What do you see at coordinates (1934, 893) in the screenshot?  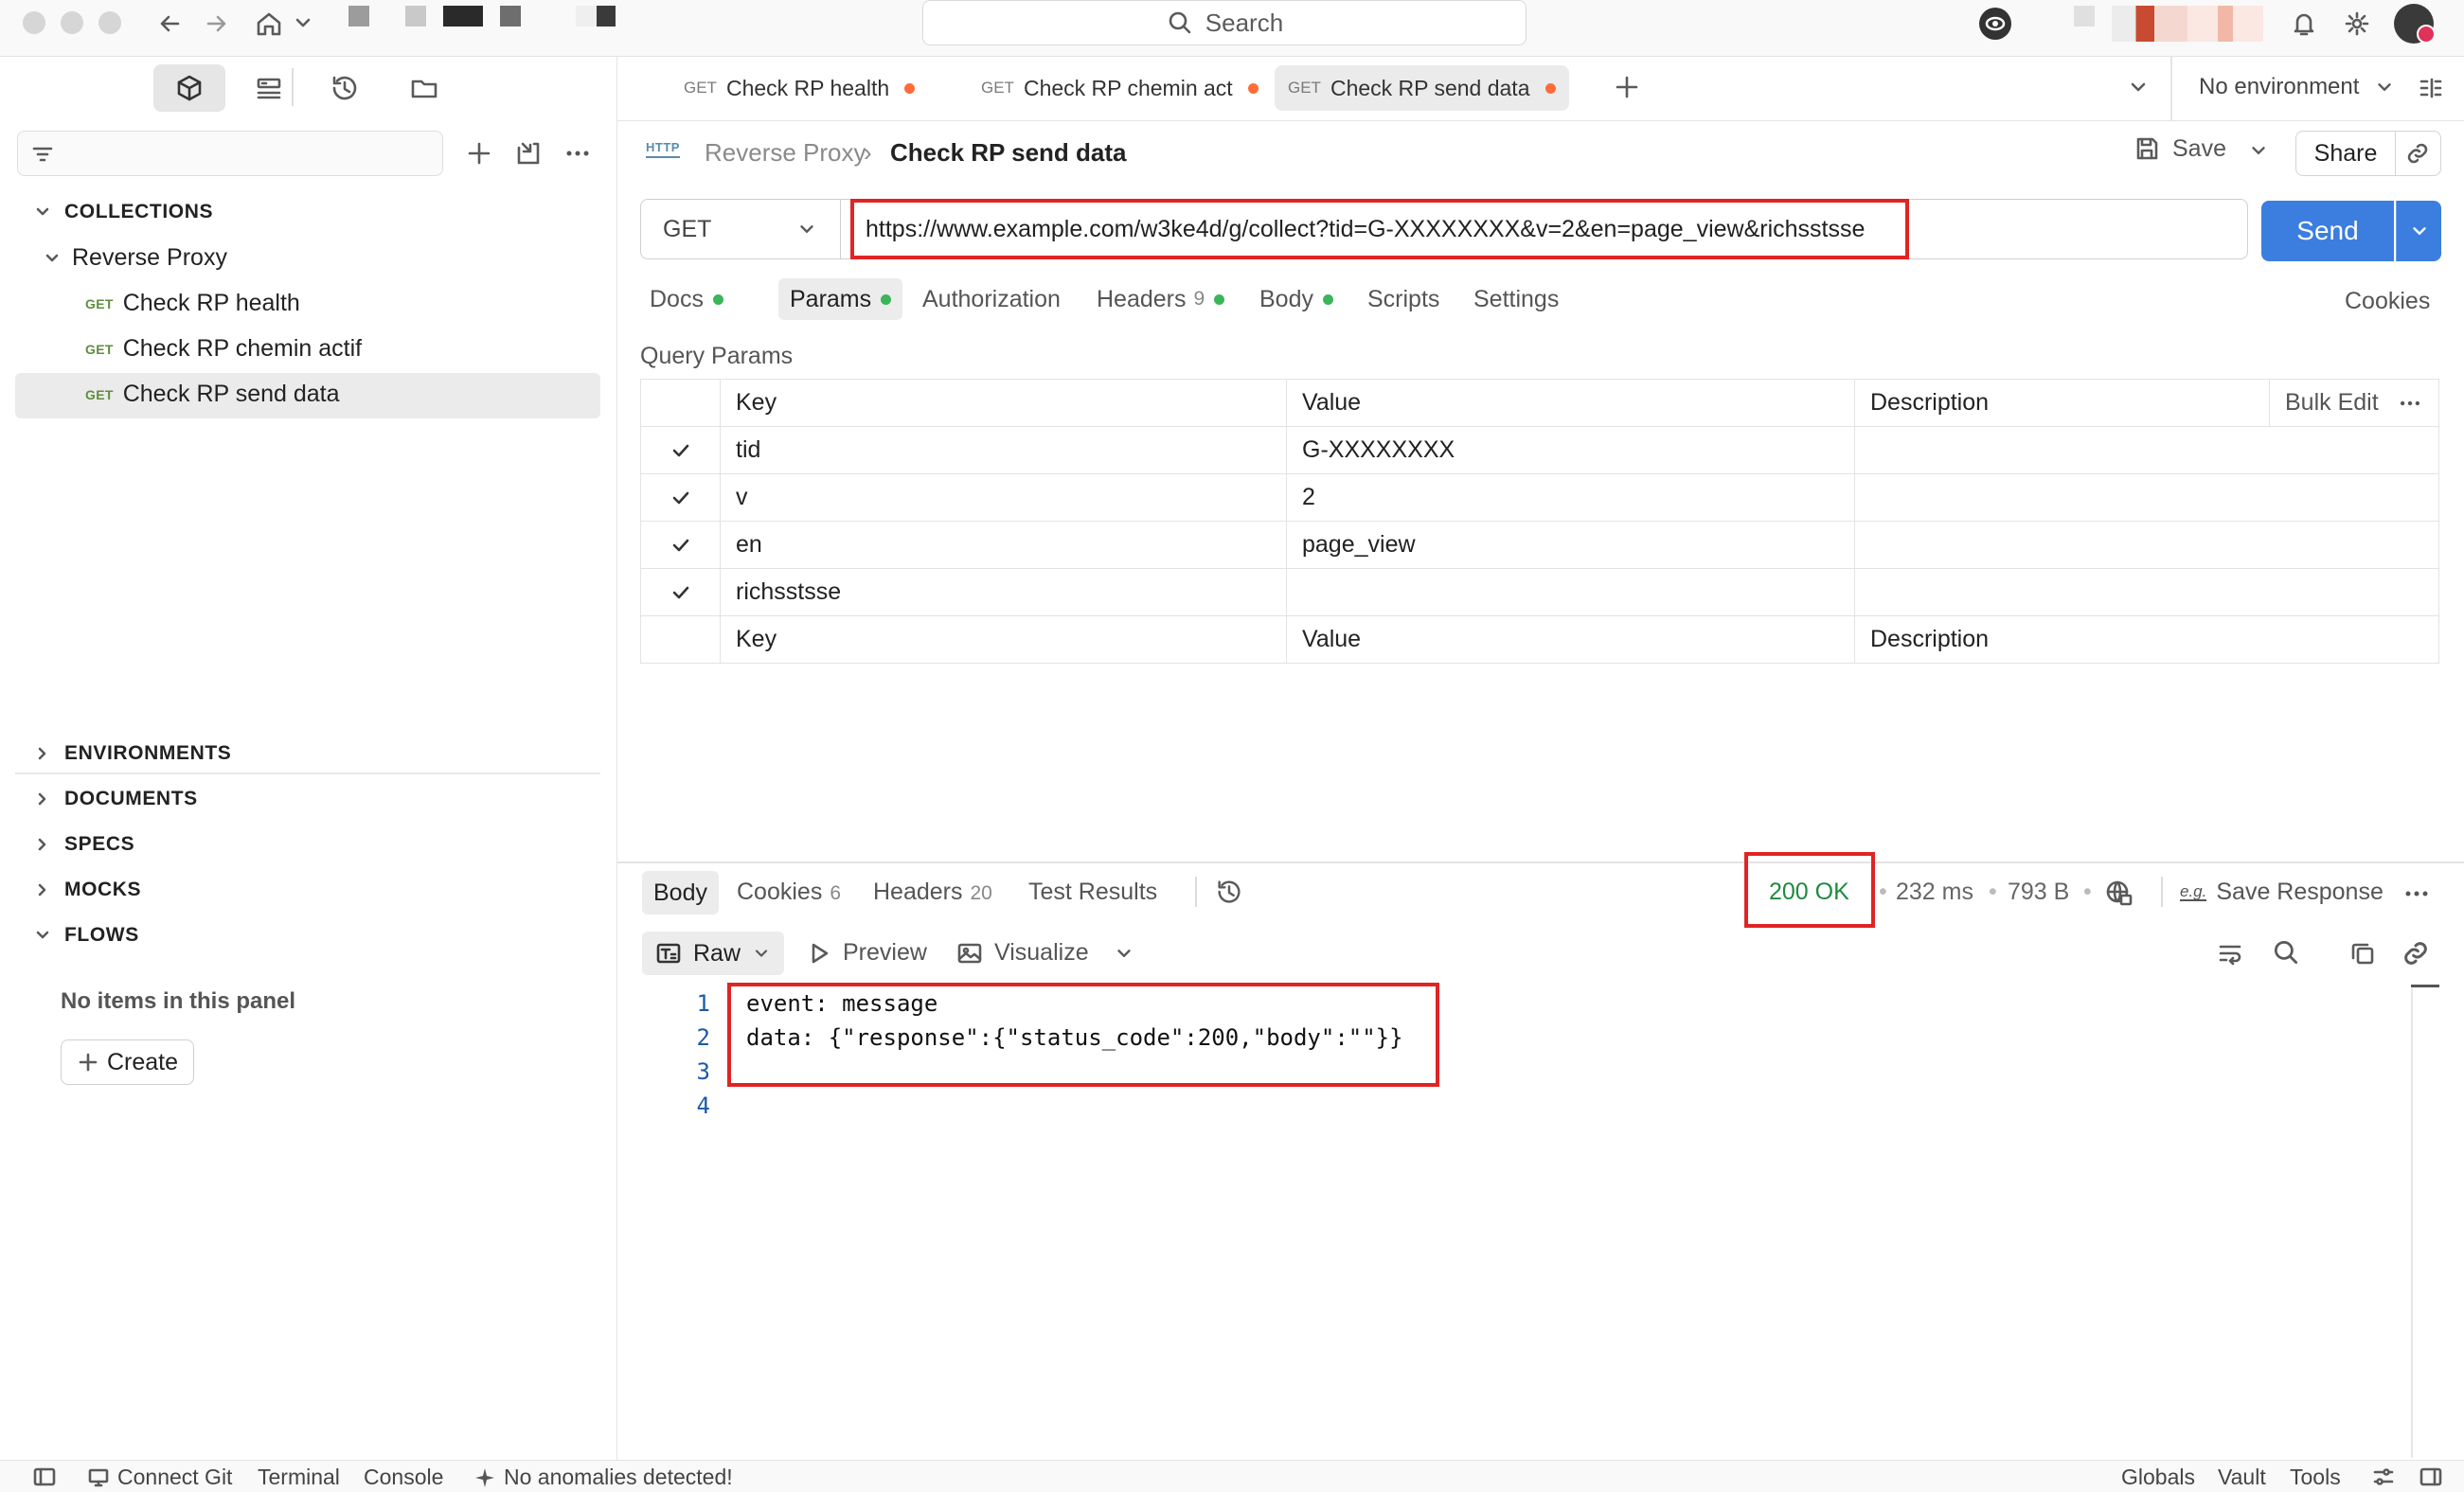 I see `response-time: 232 ms` at bounding box center [1934, 893].